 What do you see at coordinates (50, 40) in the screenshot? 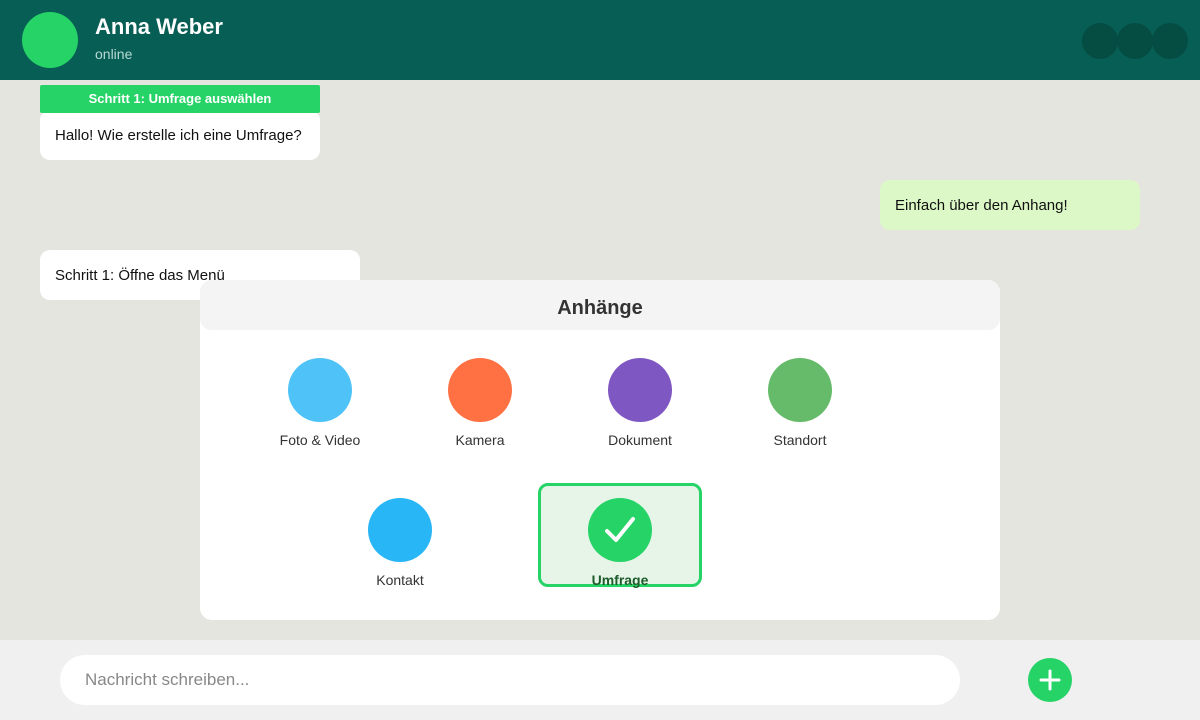
I see `contact-avatar` at bounding box center [50, 40].